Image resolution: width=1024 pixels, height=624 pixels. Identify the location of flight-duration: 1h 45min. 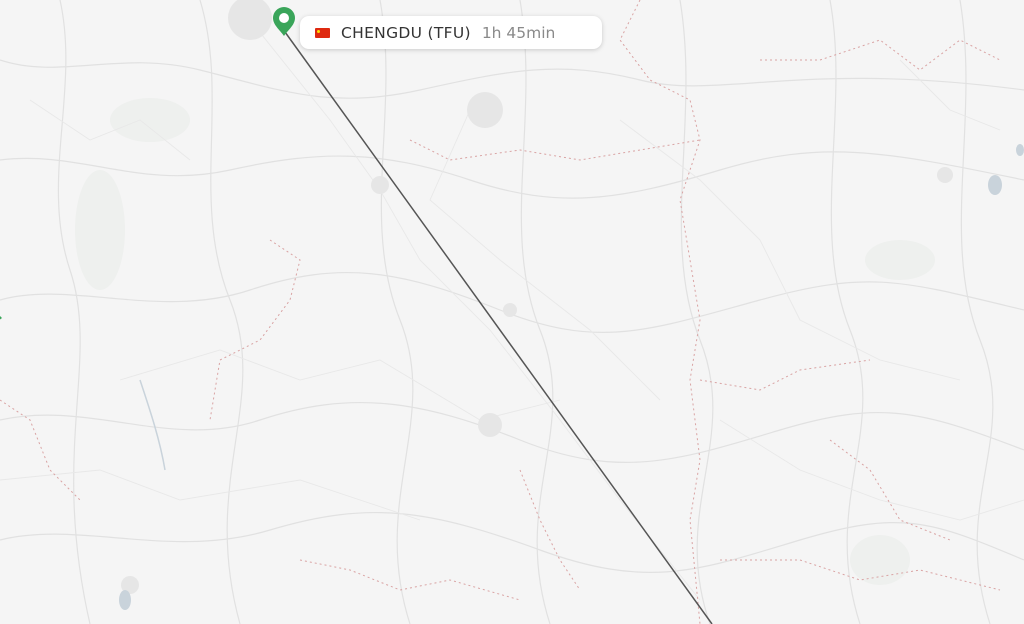
(518, 32).